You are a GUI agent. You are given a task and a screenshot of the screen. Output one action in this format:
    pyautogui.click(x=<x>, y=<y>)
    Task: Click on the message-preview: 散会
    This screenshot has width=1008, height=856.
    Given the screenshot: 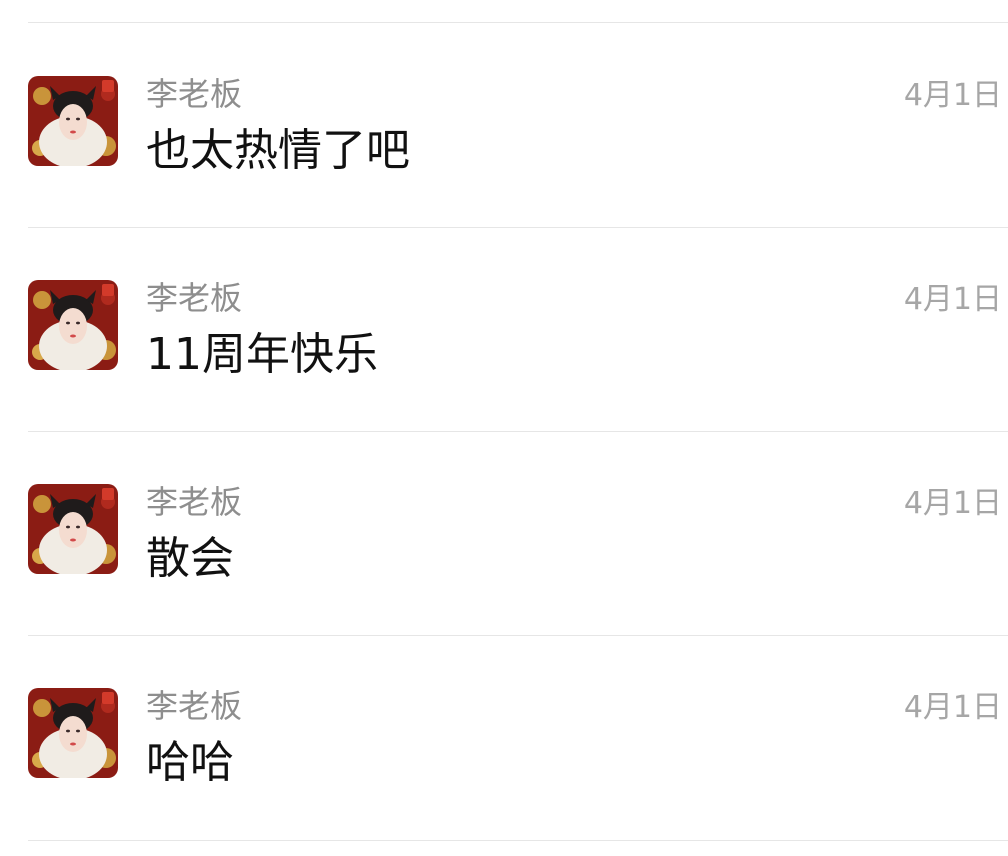 What is the action you would take?
    pyautogui.click(x=190, y=558)
    